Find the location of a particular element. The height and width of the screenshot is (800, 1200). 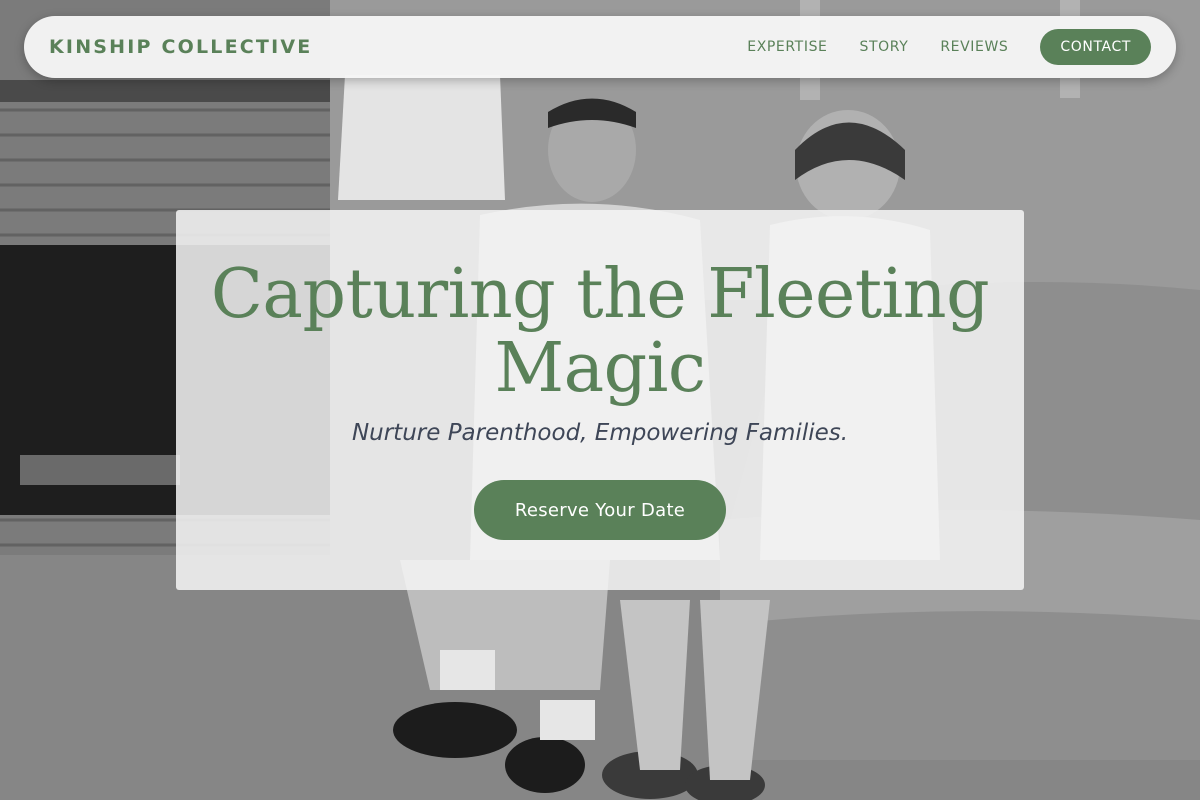

nav-link-expertise: EXPERTISE is located at coordinates (787, 47).